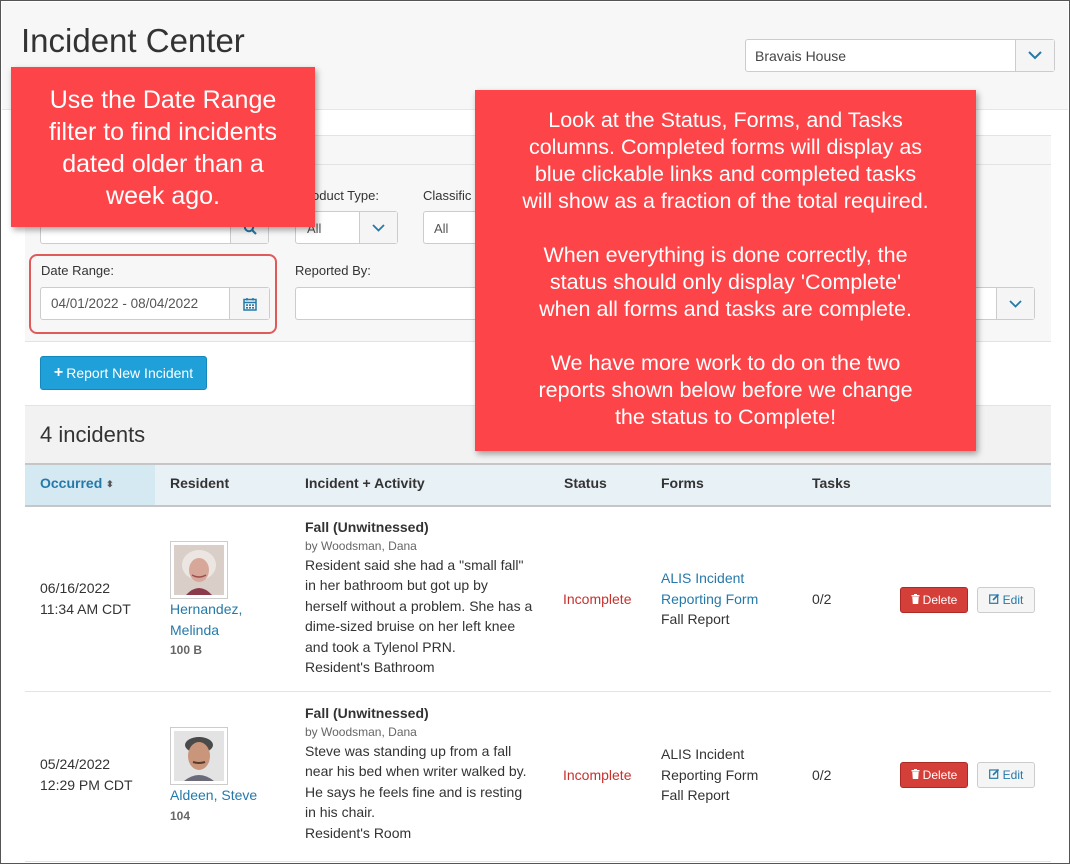 Image resolution: width=1070 pixels, height=864 pixels. What do you see at coordinates (249, 303) in the screenshot?
I see `calendar-icon` at bounding box center [249, 303].